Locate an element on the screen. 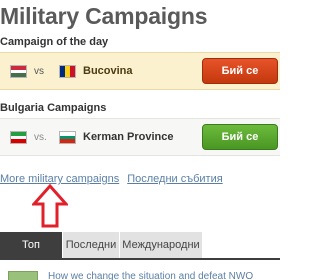 Image resolution: width=320 pixels, height=280 pixels. news-thumbnail is located at coordinates (23, 275).